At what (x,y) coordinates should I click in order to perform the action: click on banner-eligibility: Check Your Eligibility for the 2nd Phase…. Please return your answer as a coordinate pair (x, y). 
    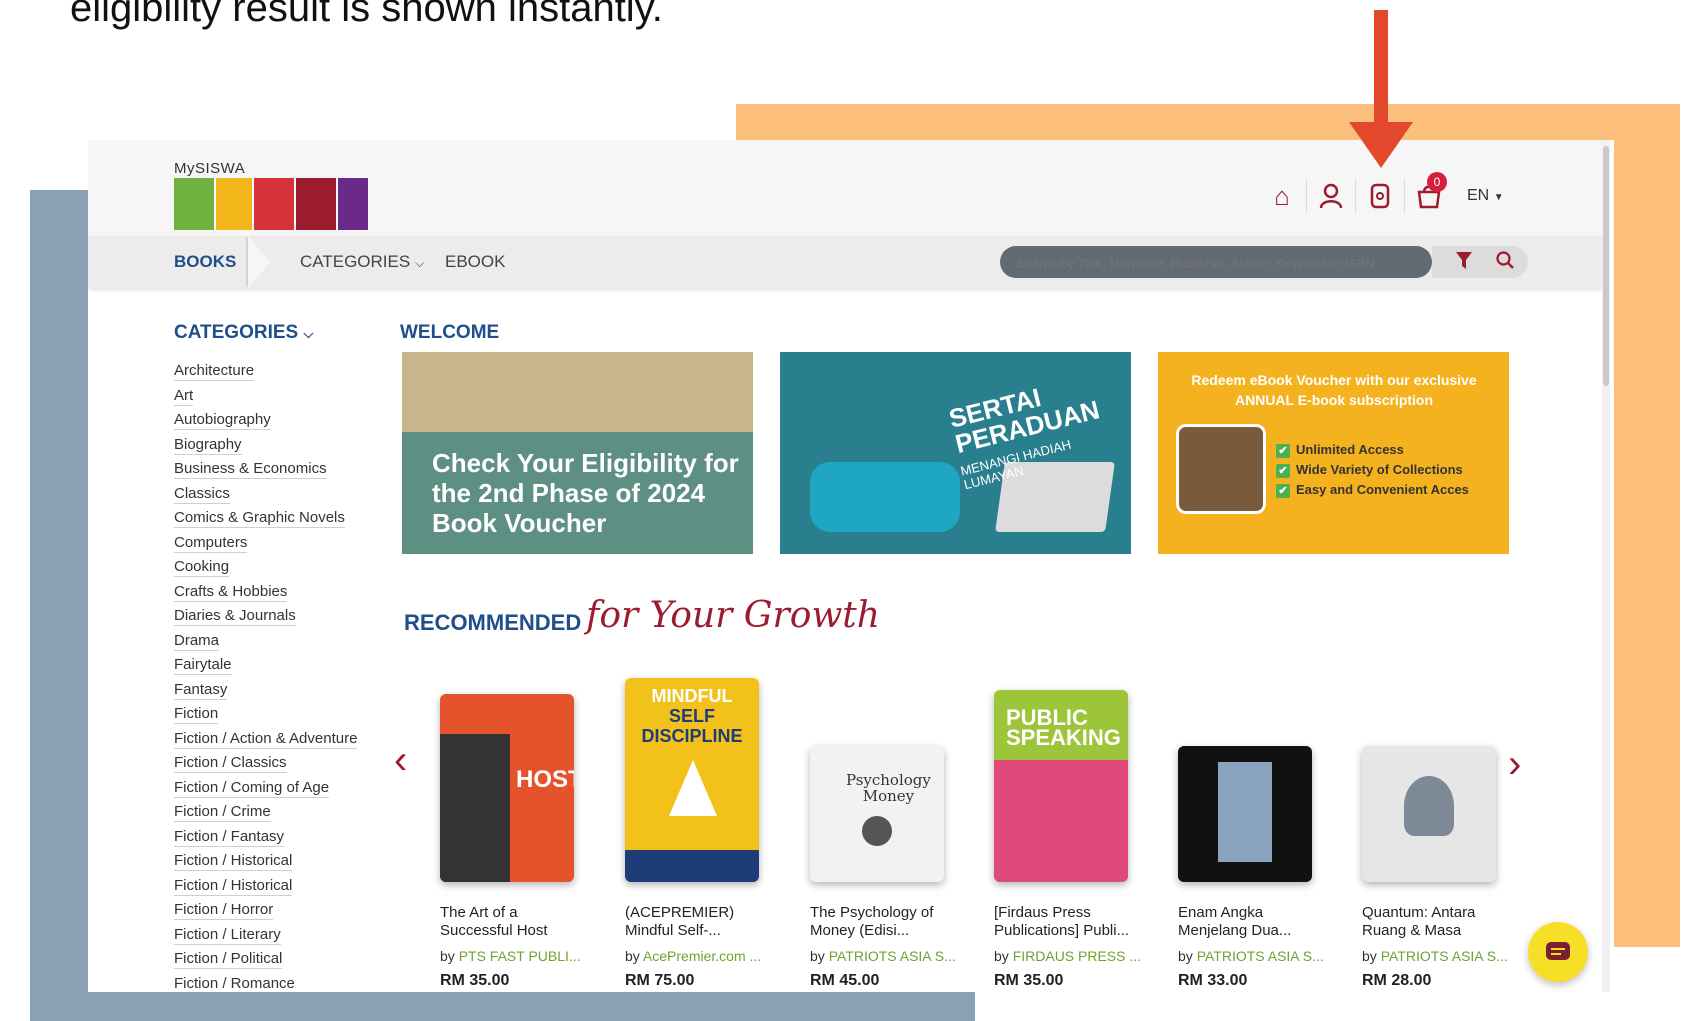
    Looking at the image, I should click on (577, 453).